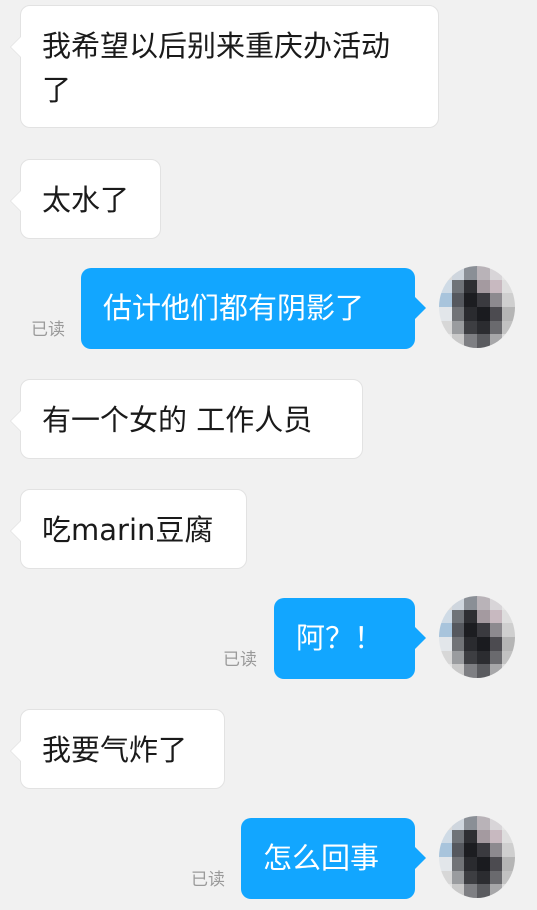 The height and width of the screenshot is (910, 537). I want to click on message-text: 我要气炸了, so click(115, 750).